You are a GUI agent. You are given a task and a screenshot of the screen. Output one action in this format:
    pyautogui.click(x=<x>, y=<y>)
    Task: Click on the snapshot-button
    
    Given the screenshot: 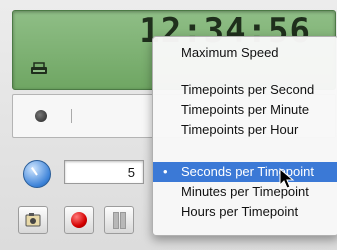 What is the action you would take?
    pyautogui.click(x=33, y=220)
    